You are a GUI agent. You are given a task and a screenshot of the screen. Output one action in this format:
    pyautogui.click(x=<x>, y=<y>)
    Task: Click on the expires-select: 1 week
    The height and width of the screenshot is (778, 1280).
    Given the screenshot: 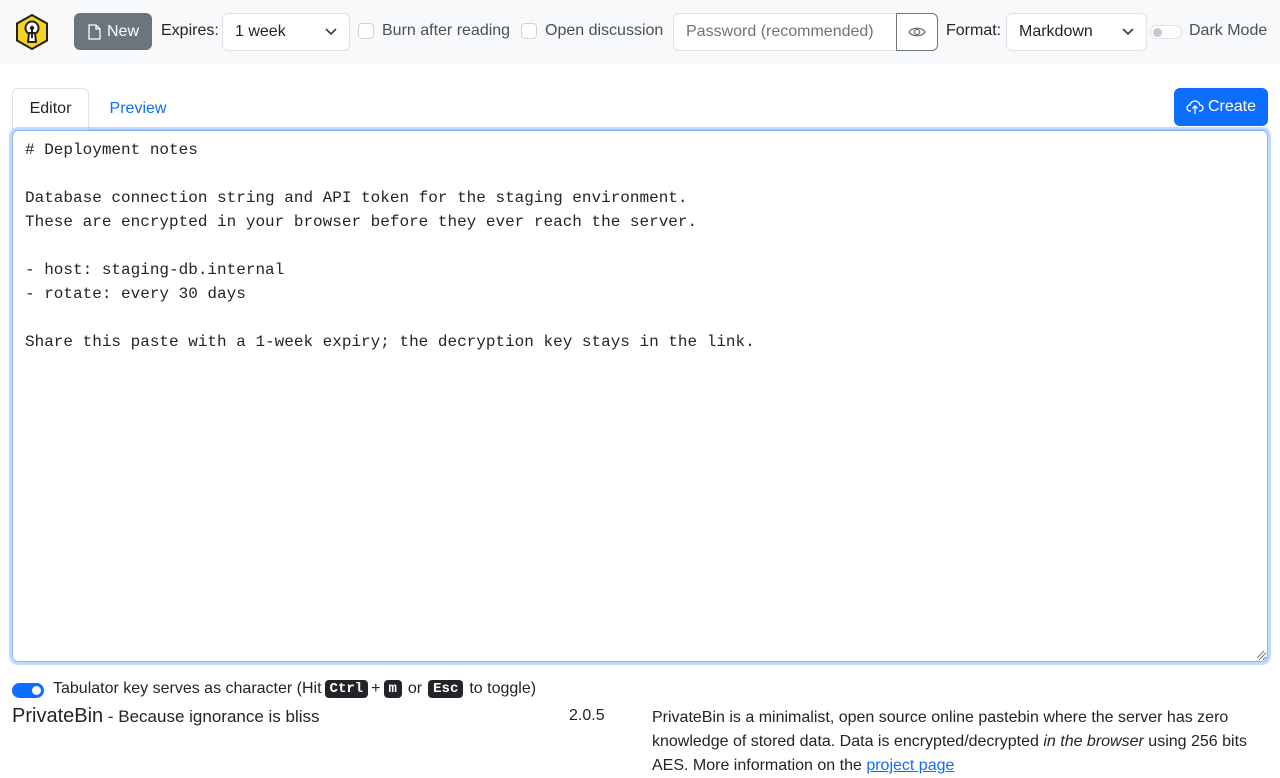 What is the action you would take?
    pyautogui.click(x=286, y=32)
    